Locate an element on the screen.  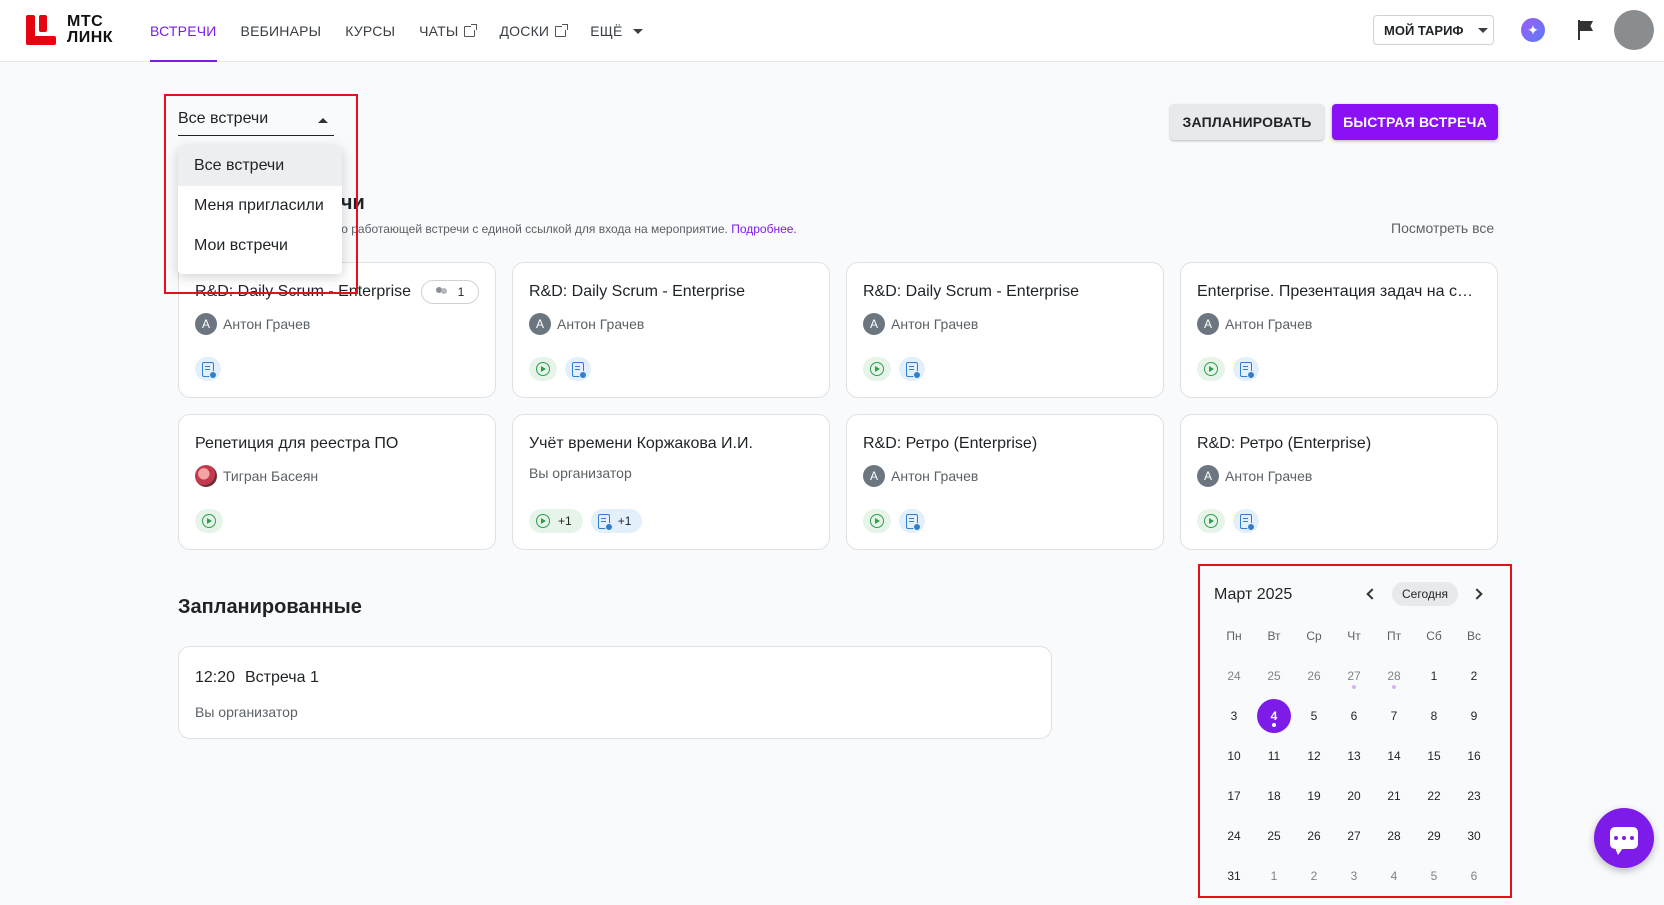
calendar-day: 19 is located at coordinates (1314, 796).